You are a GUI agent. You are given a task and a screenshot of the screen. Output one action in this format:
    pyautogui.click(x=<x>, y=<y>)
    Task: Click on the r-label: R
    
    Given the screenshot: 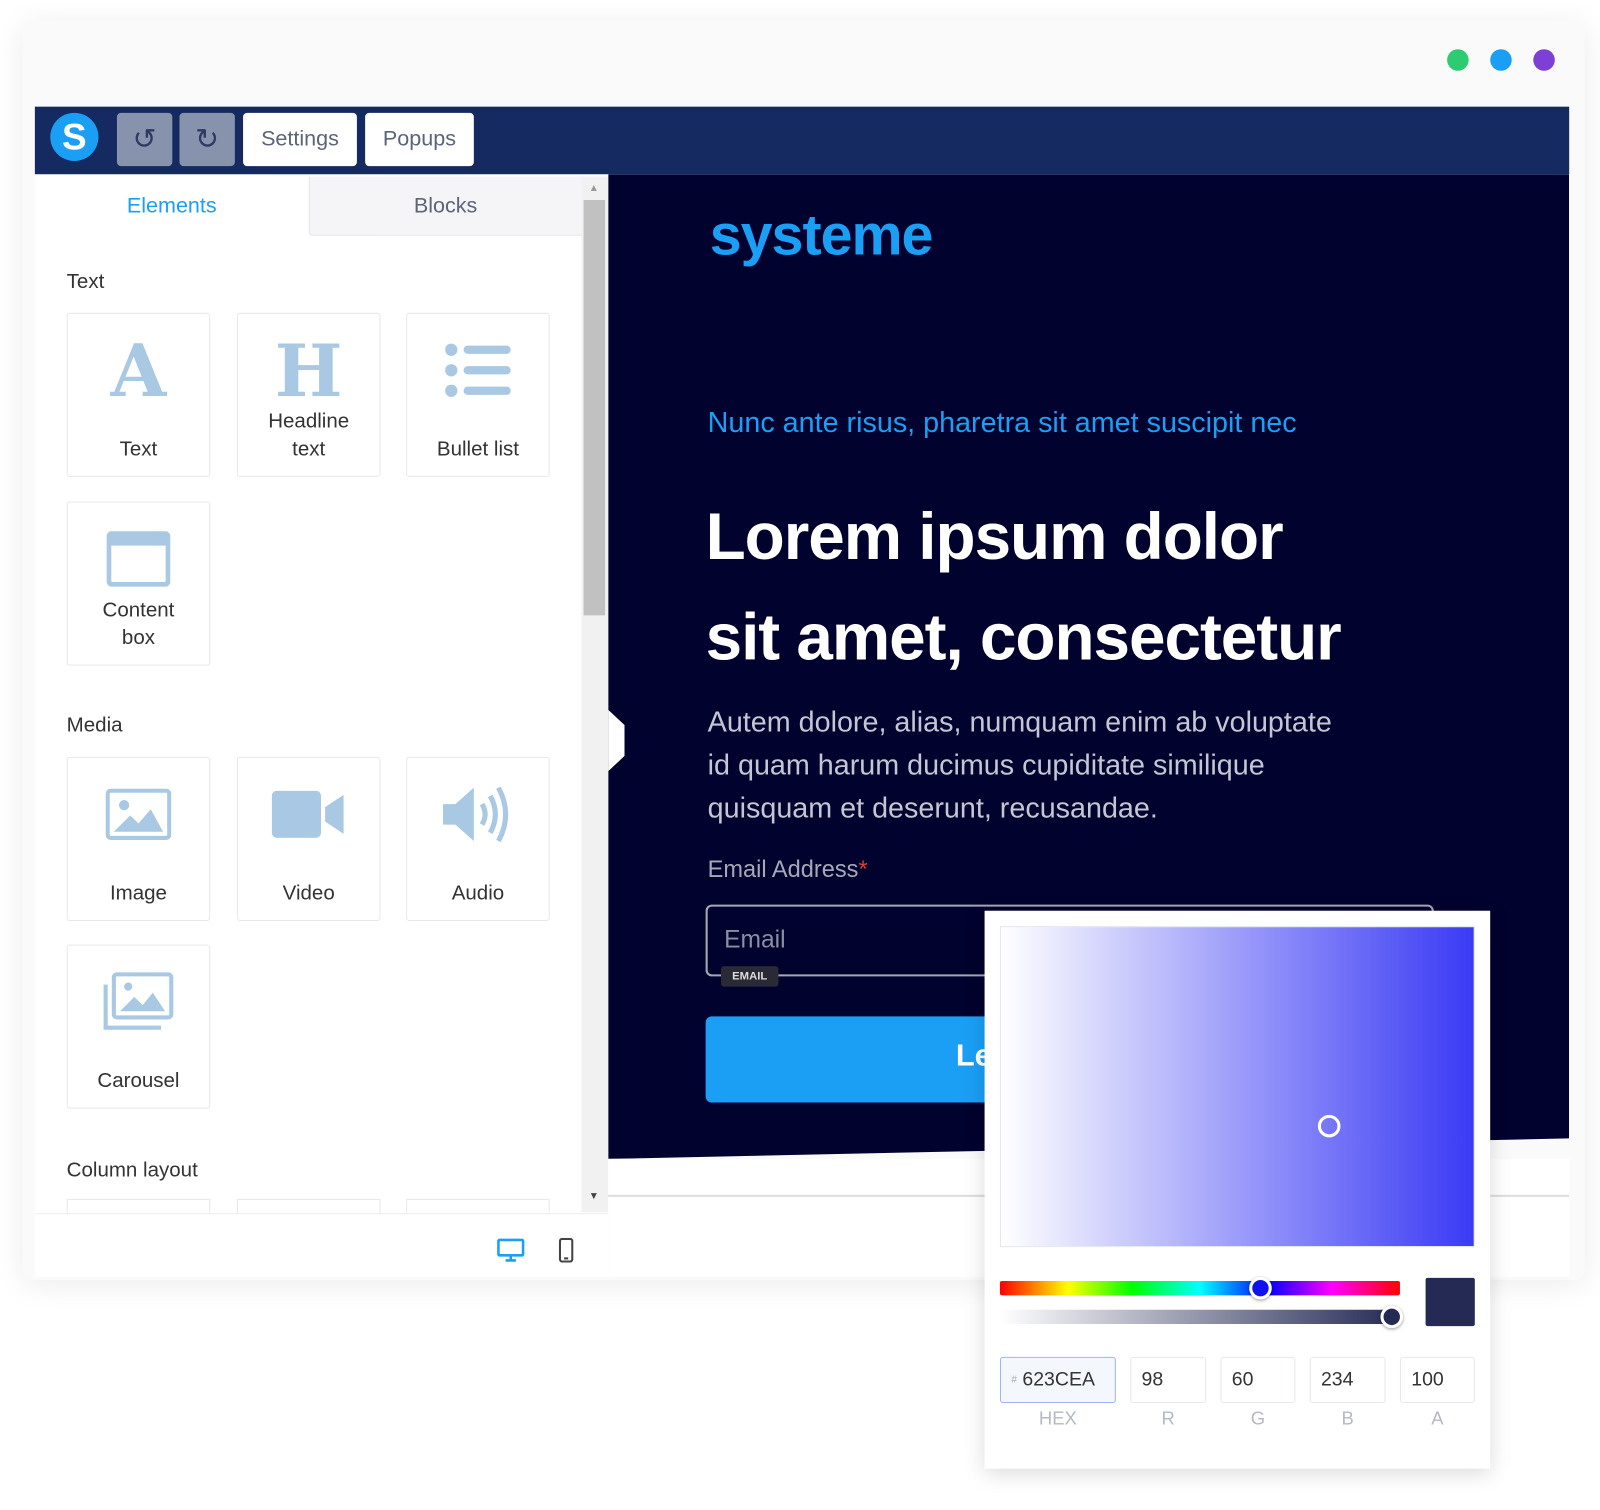 What is the action you would take?
    pyautogui.click(x=1168, y=1418)
    